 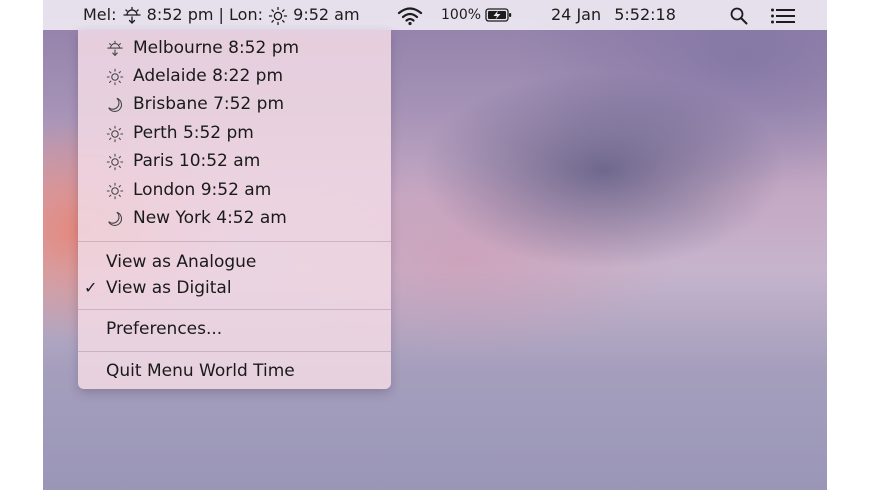 What do you see at coordinates (208, 76) in the screenshot?
I see `city-label: Adelaide 8:22 pm` at bounding box center [208, 76].